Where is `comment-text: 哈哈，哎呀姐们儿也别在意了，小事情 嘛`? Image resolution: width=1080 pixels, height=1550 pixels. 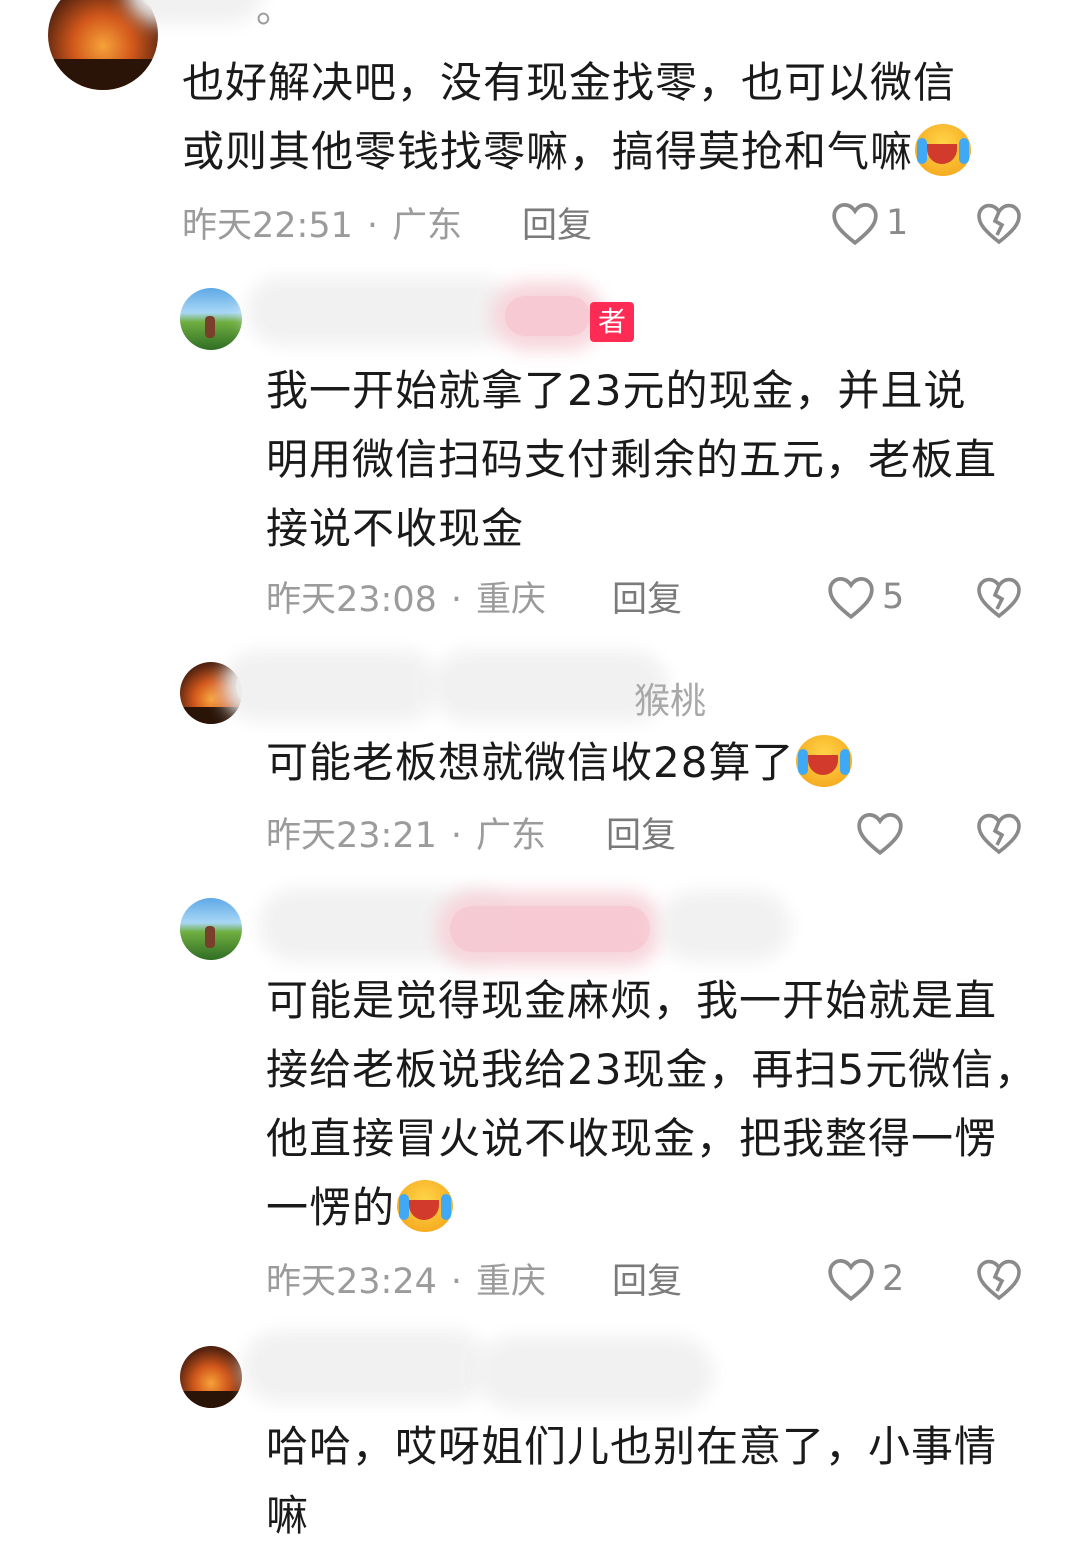 comment-text: 哈哈，哎呀姐们儿也别在意了，小事情 嘛 is located at coordinates (632, 1481).